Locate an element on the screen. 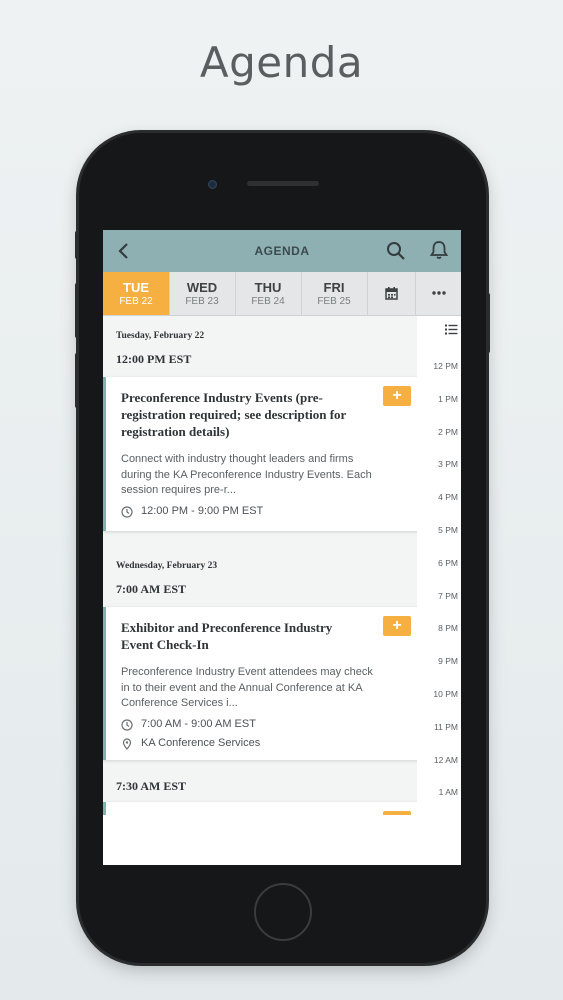  calendar-button is located at coordinates (391, 293).